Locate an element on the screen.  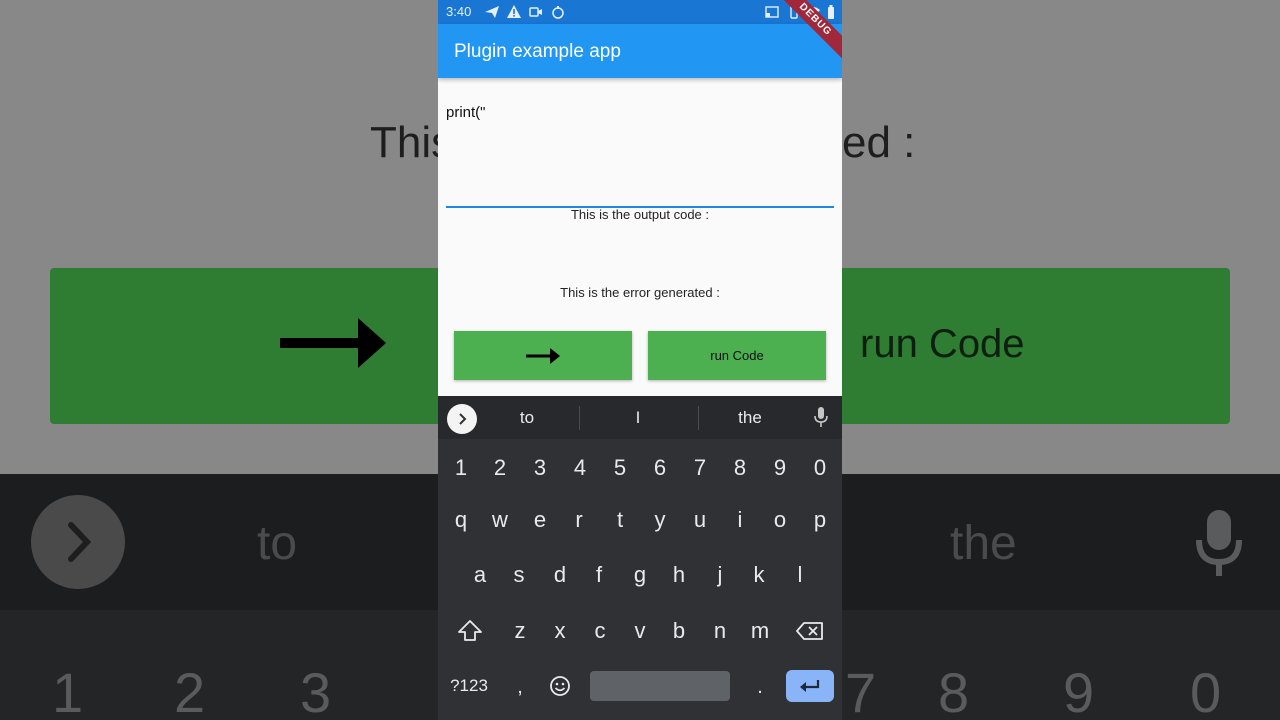
backspace-icon is located at coordinates (809, 631).